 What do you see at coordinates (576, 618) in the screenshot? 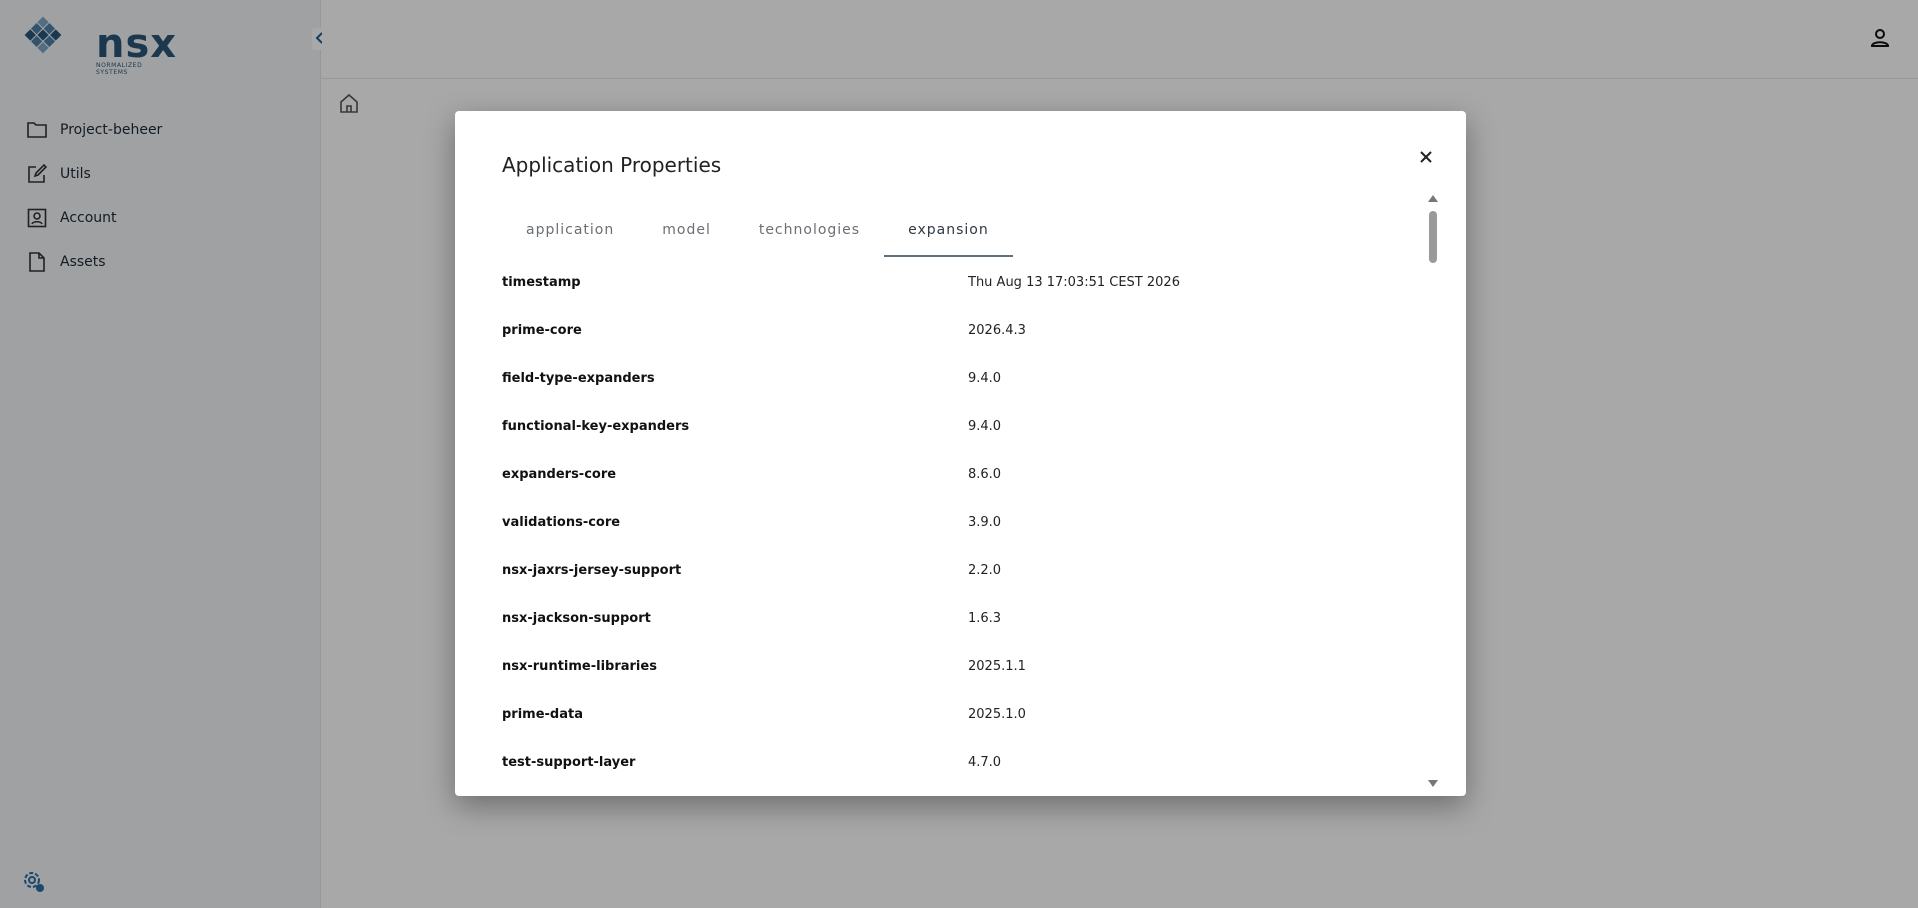
I see `property-key: nsx-jackson-support` at bounding box center [576, 618].